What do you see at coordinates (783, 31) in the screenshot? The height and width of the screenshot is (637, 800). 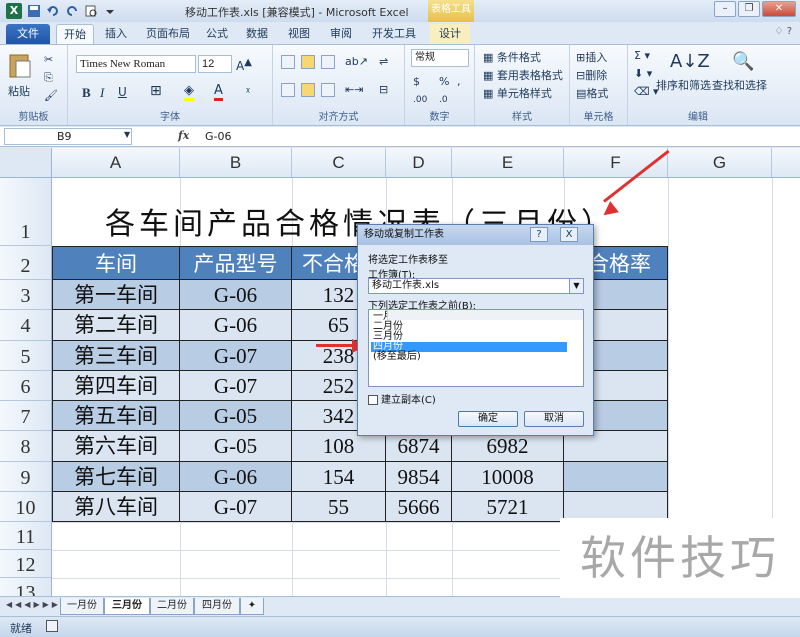 I see `help-icon: ♢ ?` at bounding box center [783, 31].